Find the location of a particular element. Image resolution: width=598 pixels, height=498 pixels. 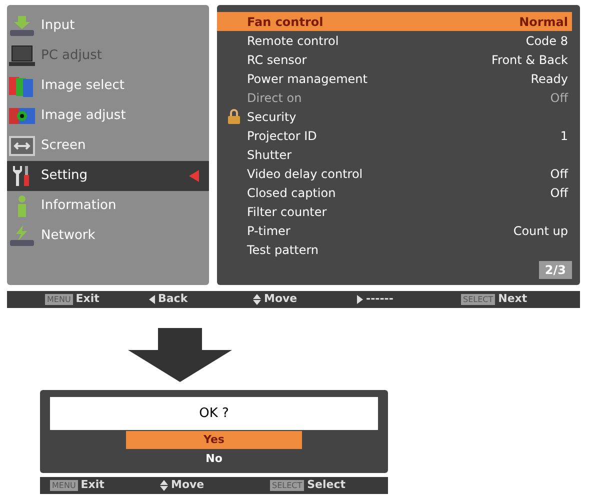

color-cards-icon is located at coordinates (22, 86).